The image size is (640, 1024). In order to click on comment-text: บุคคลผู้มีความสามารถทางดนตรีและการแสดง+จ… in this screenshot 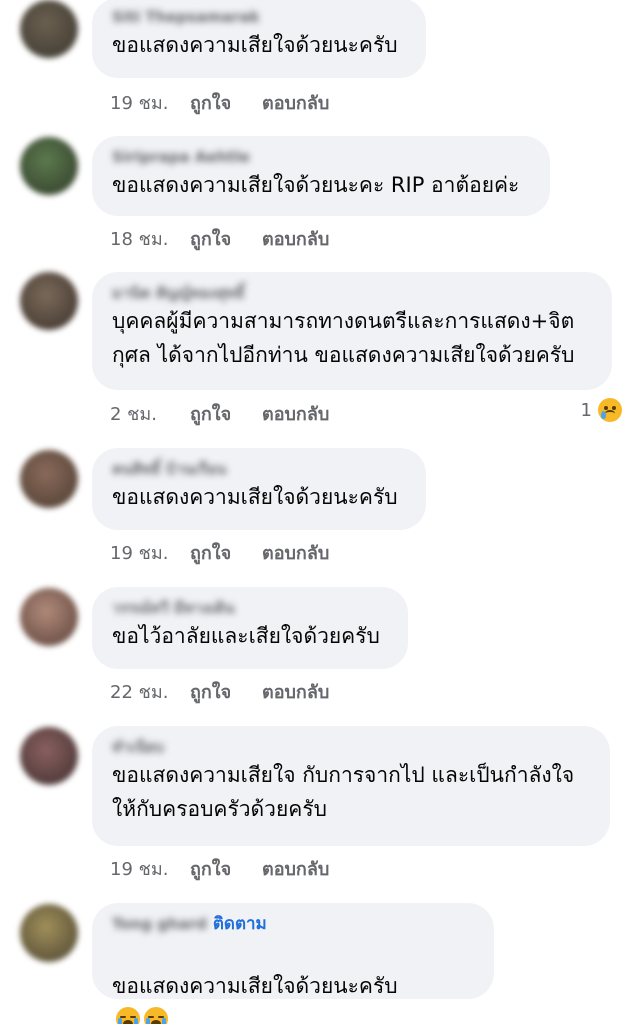, I will do `click(343, 338)`.